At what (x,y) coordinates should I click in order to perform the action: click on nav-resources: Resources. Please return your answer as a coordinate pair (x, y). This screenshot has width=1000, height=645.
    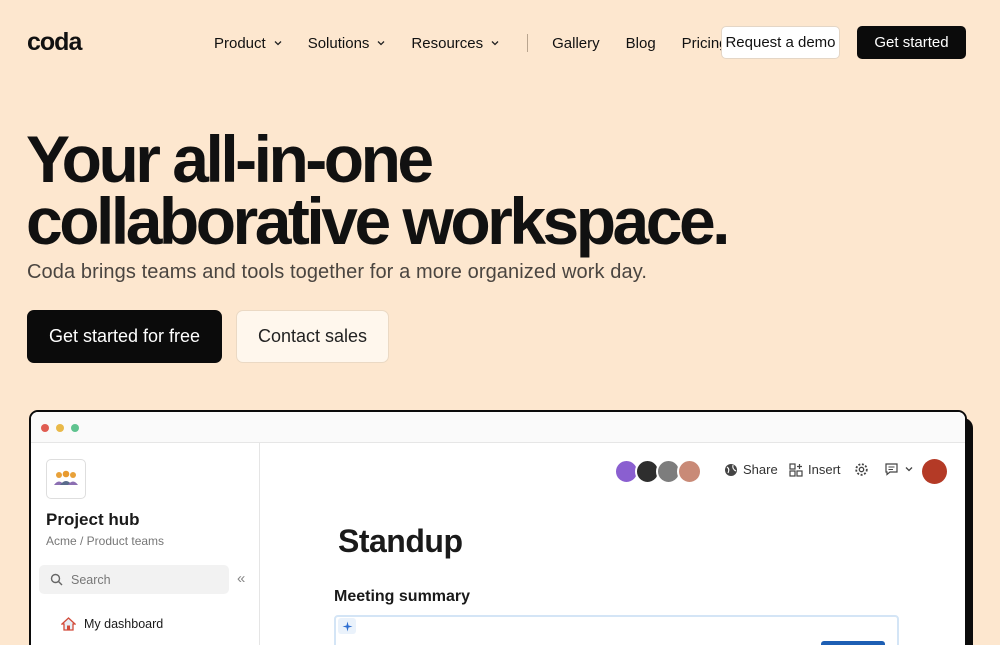
    Looking at the image, I should click on (455, 43).